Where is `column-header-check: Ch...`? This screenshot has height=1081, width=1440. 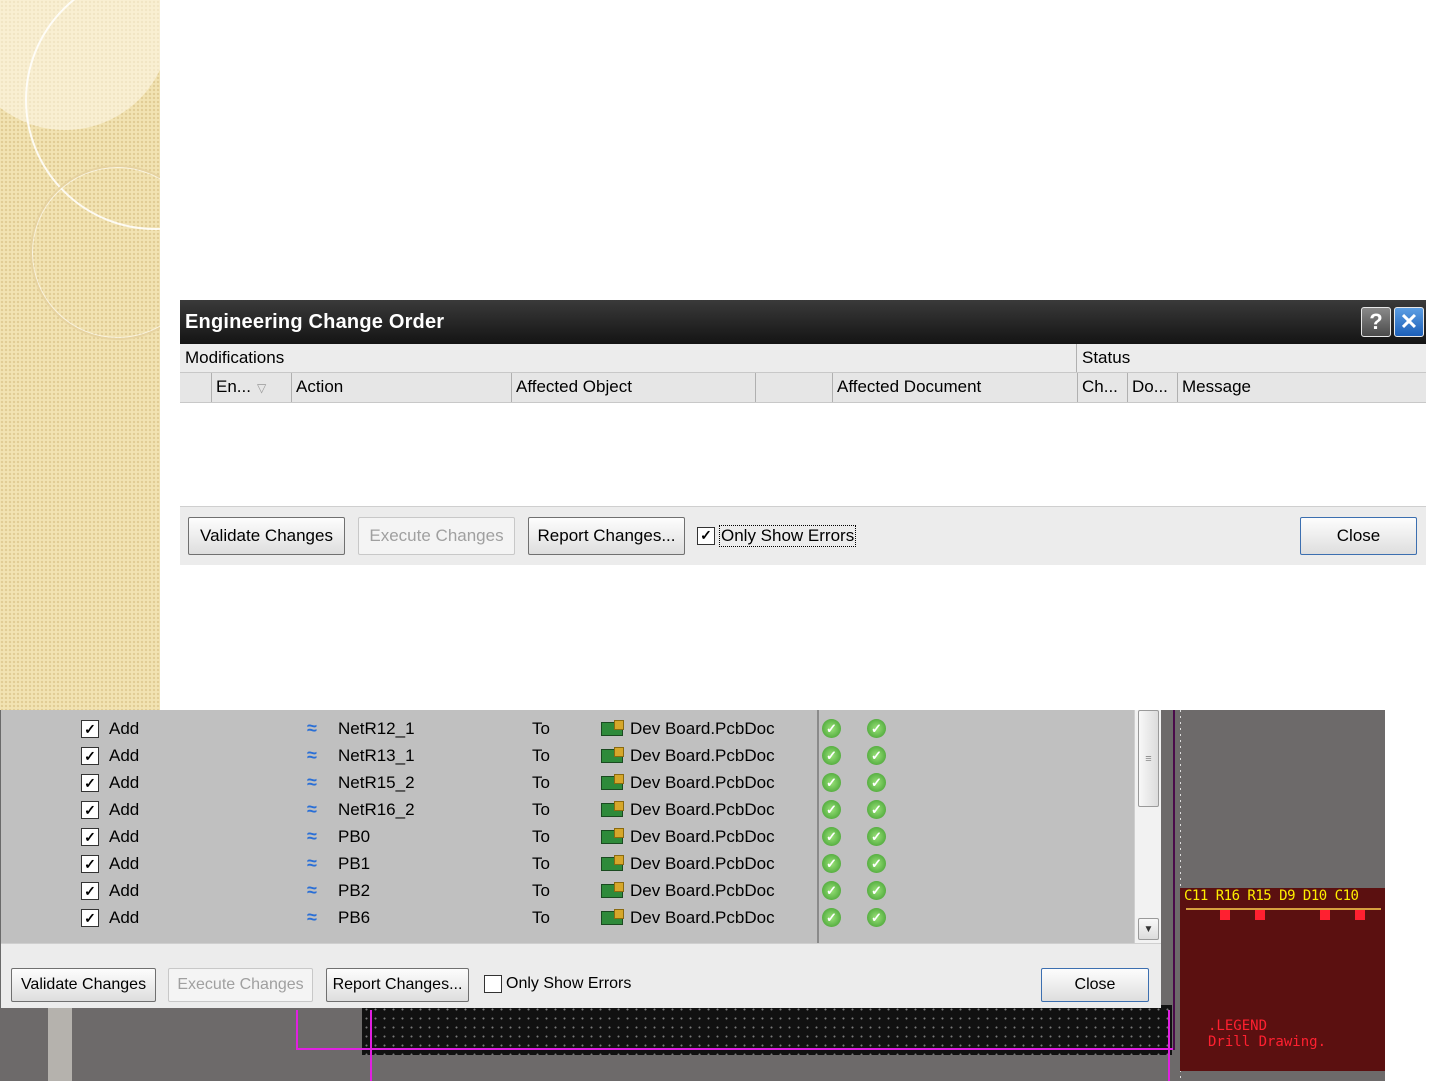
column-header-check: Ch... is located at coordinates (1103, 387).